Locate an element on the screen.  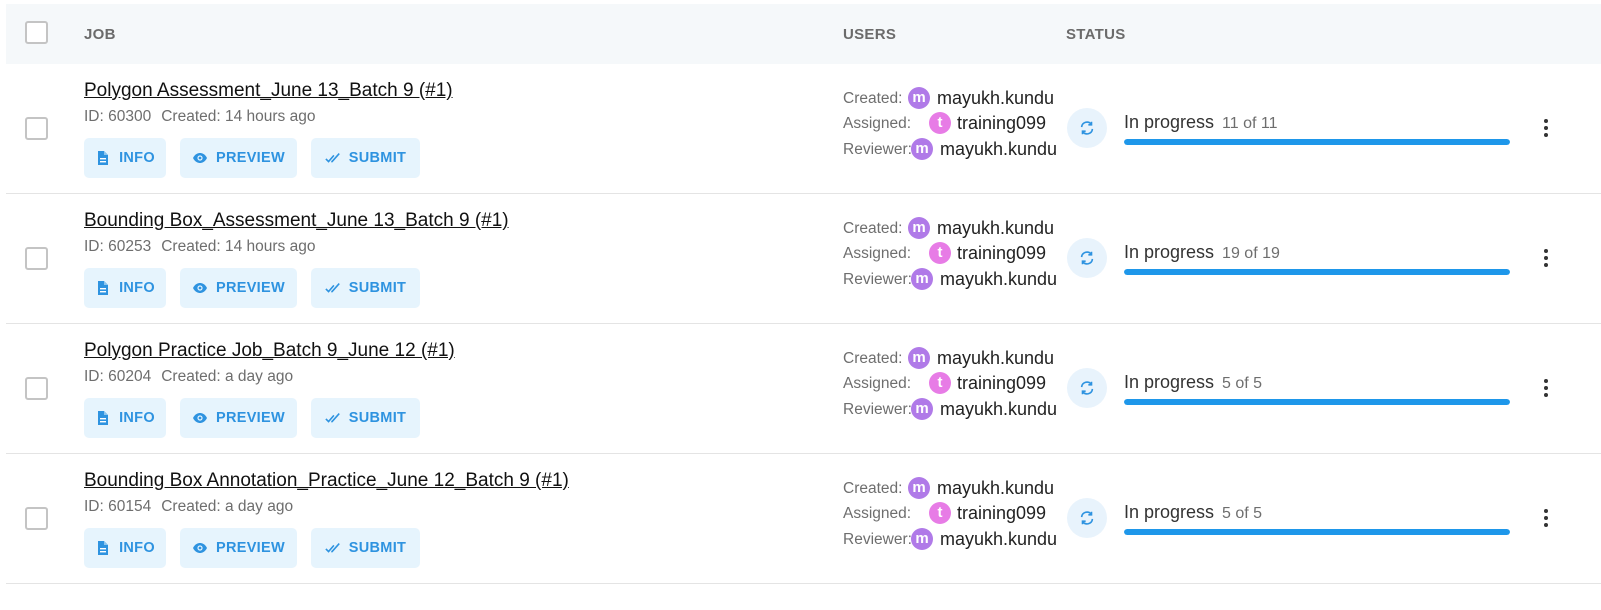
job-meta: ID: 60204 Created: a day ago is located at coordinates (188, 377).